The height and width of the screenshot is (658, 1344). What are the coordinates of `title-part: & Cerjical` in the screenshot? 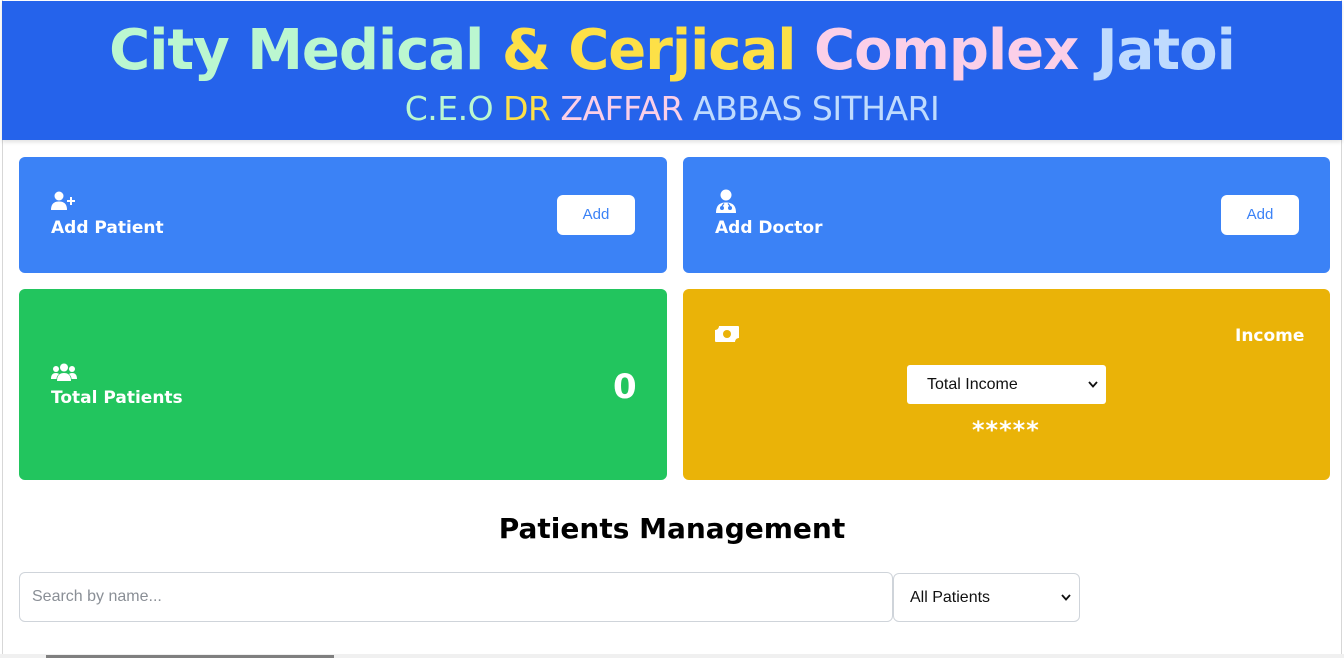 It's located at (657, 50).